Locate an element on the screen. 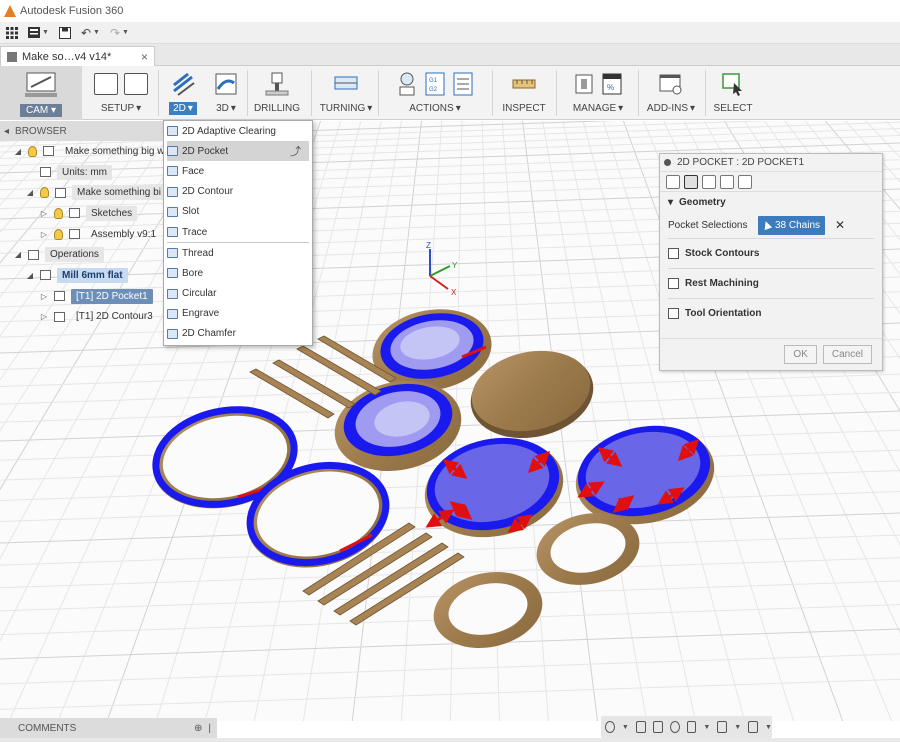 The height and width of the screenshot is (742, 900). browser-node: Units: mm is located at coordinates (87, 172).